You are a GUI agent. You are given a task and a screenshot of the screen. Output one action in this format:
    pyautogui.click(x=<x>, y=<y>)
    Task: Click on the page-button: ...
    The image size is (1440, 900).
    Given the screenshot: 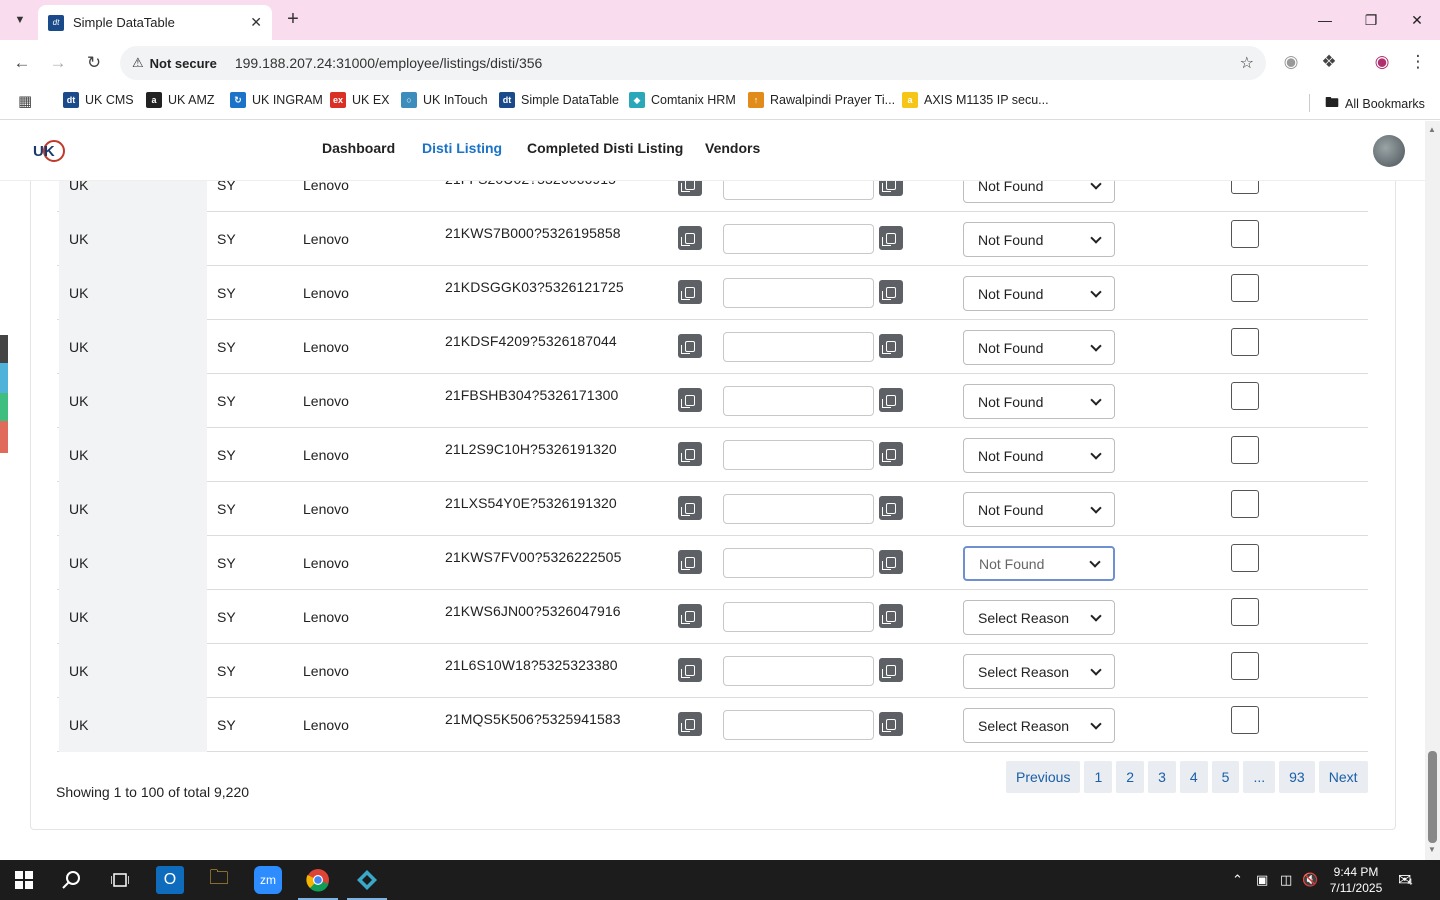 What is the action you would take?
    pyautogui.click(x=1259, y=777)
    